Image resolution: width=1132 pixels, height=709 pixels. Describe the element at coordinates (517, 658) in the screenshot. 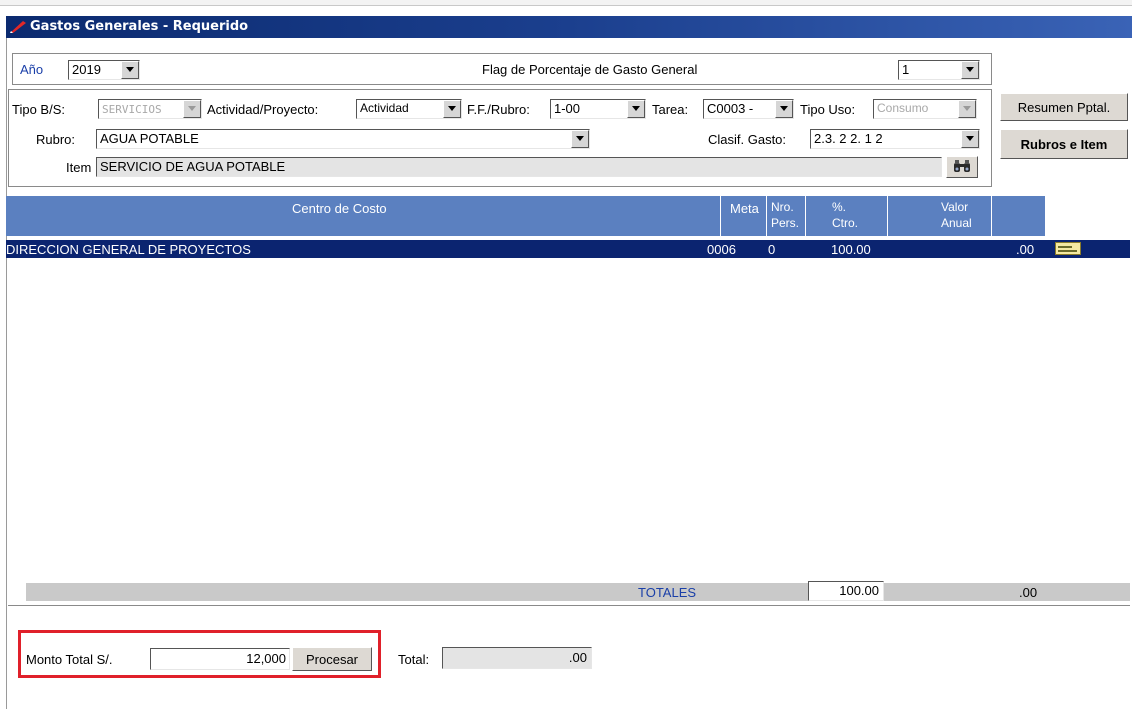

I see `total-field: .00` at that location.